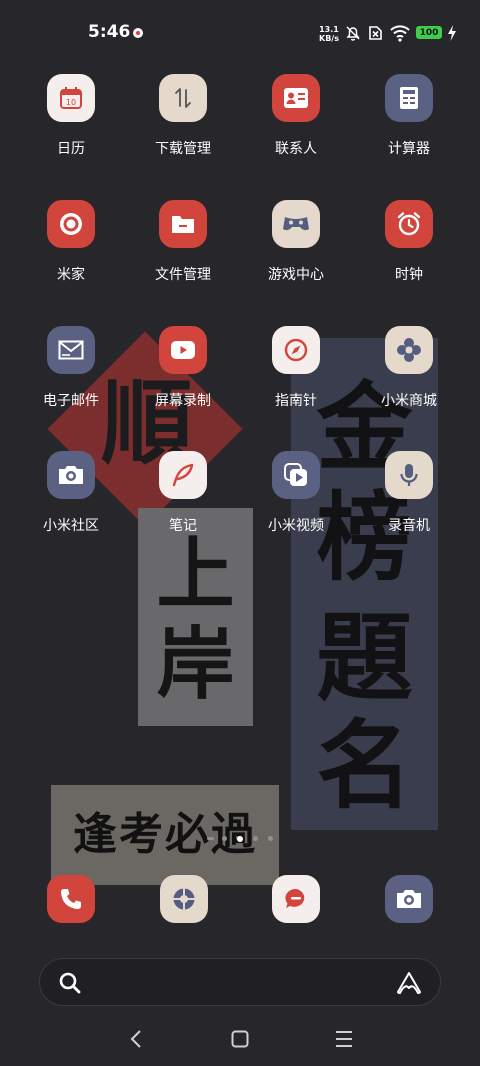 The height and width of the screenshot is (1066, 480). I want to click on charging-bolt-icon, so click(452, 33).